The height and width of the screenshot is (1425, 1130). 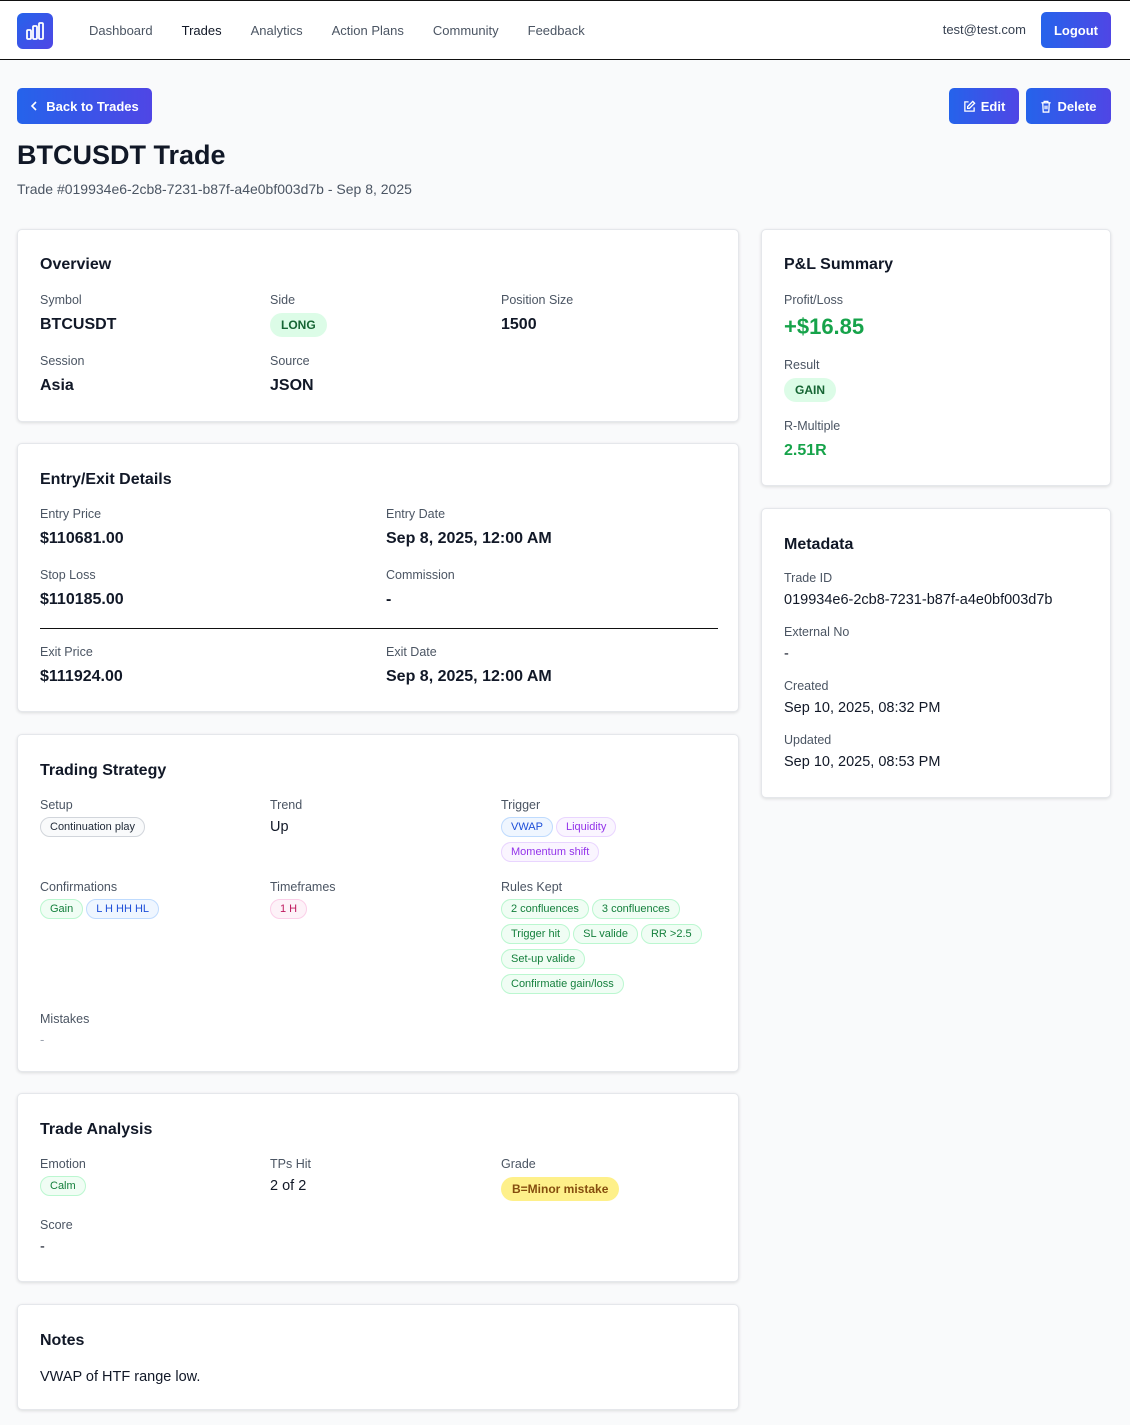 I want to click on profit-loss-label: Profit/Loss, so click(x=814, y=300).